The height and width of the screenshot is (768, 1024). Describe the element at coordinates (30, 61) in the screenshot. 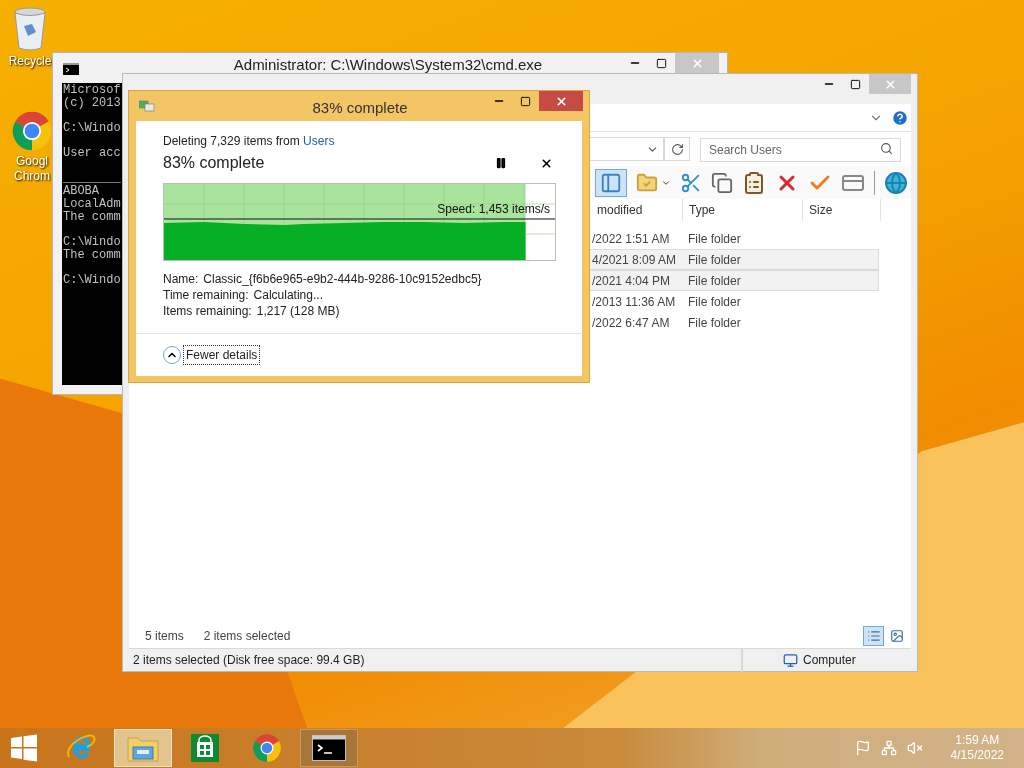

I see `desktop-icon-label: Recycle` at that location.